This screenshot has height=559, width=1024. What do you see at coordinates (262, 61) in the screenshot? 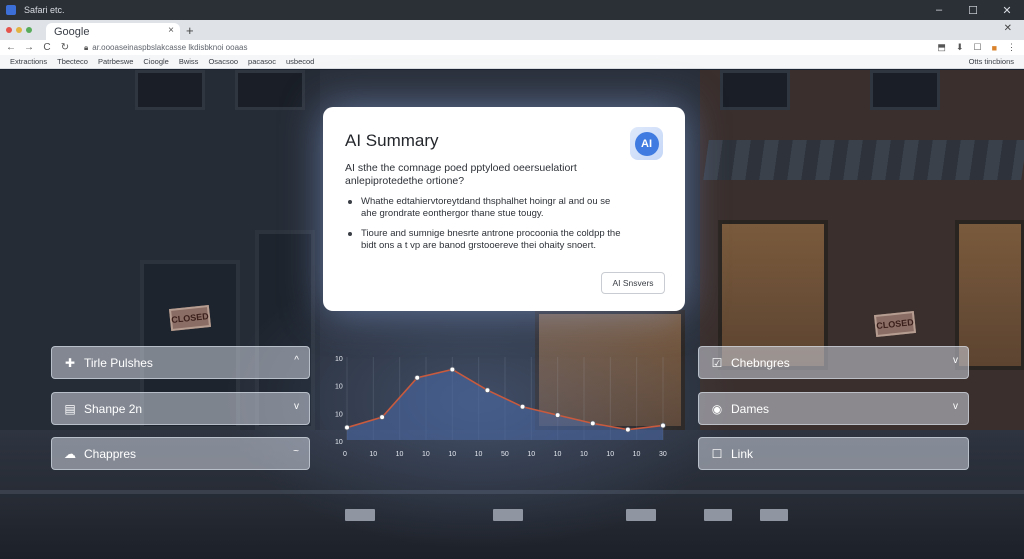
I see `bookmark-item: pacasoc` at bounding box center [262, 61].